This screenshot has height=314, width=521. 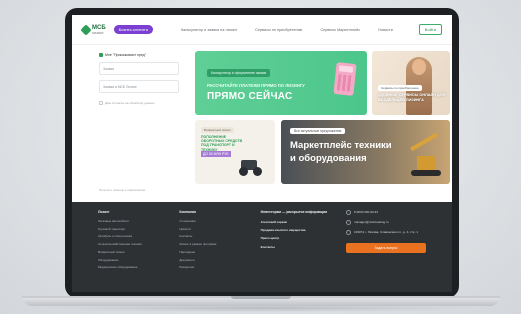 What do you see at coordinates (250, 96) in the screenshot?
I see `banner-calculator-title: ПРЯМО СЕЙЧАС` at bounding box center [250, 96].